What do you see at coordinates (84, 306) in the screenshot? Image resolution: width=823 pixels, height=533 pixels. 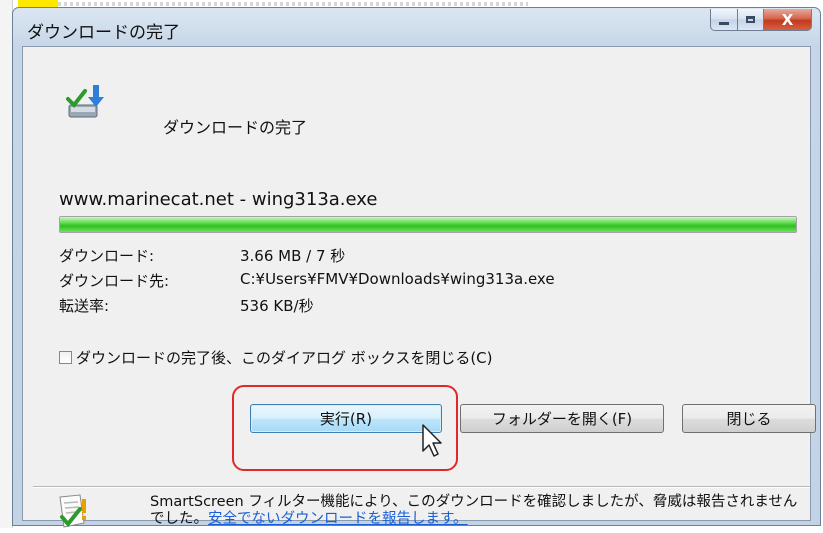 I see `transfer-rate-label: 転送率:` at bounding box center [84, 306].